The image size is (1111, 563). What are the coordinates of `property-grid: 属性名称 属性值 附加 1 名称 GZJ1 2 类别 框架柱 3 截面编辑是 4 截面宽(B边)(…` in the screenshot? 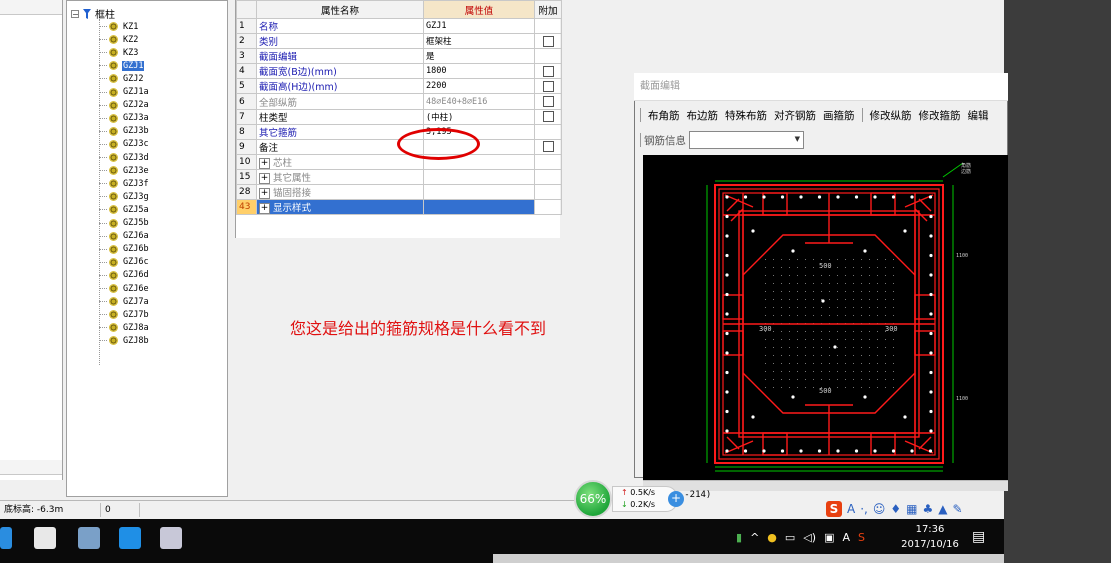 It's located at (398, 119).